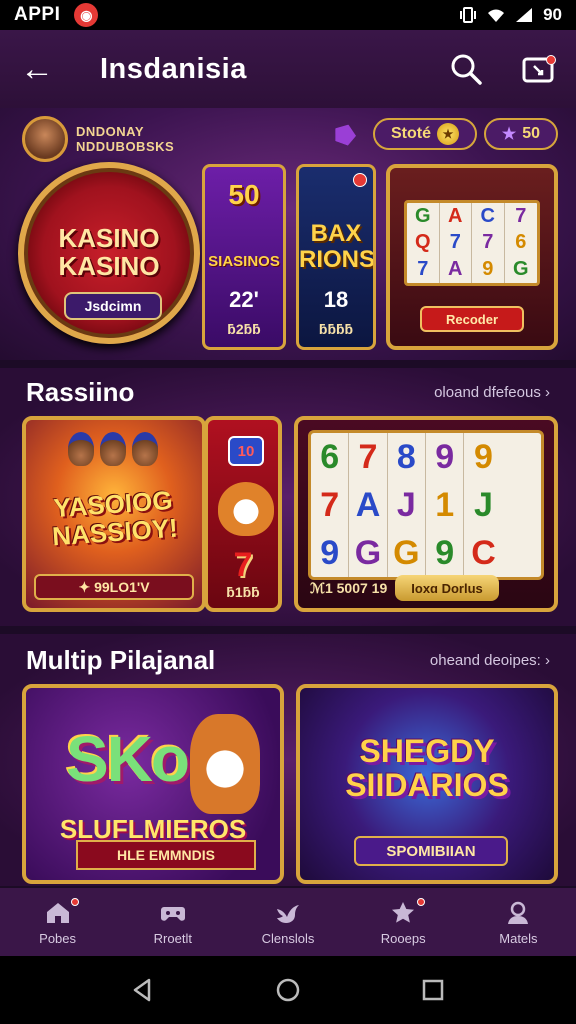 This screenshot has height=1024, width=576. Describe the element at coordinates (466, 69) in the screenshot. I see `search-icon` at that location.